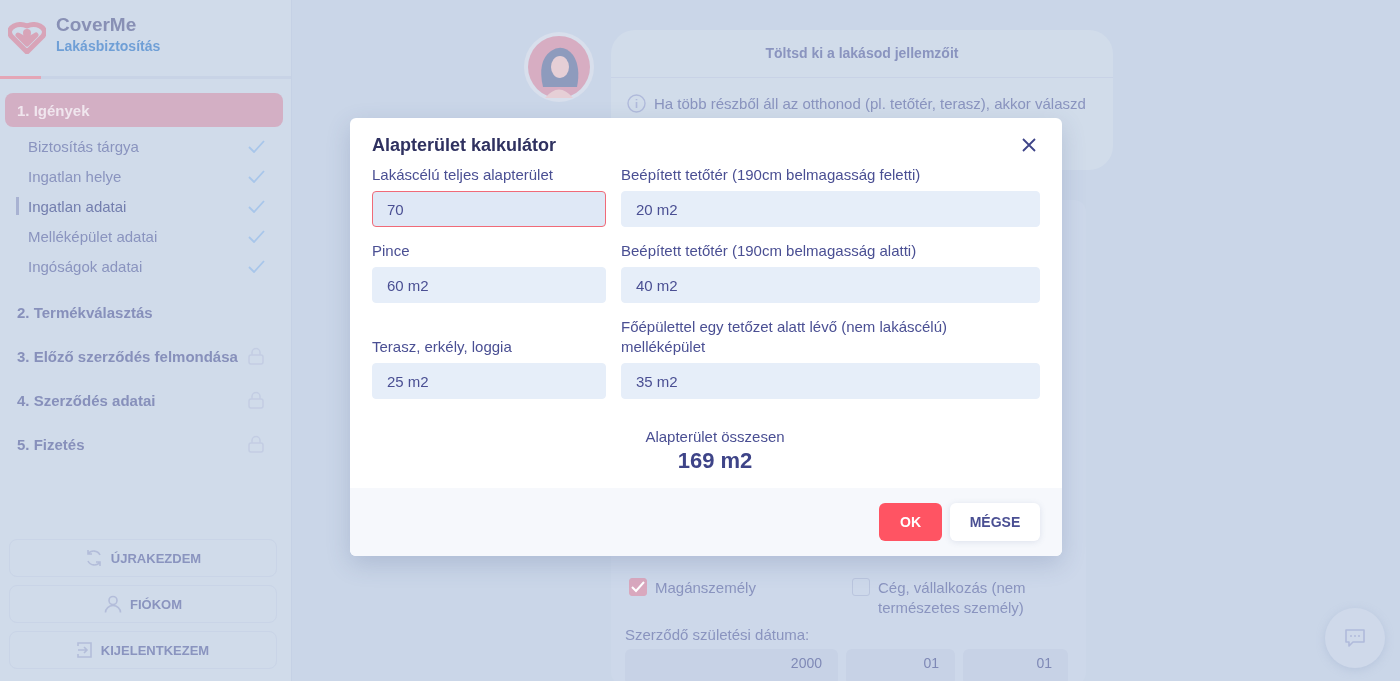 The image size is (1400, 681). What do you see at coordinates (442, 347) in the screenshot?
I see `field-label: Terasz, erkély, loggia` at bounding box center [442, 347].